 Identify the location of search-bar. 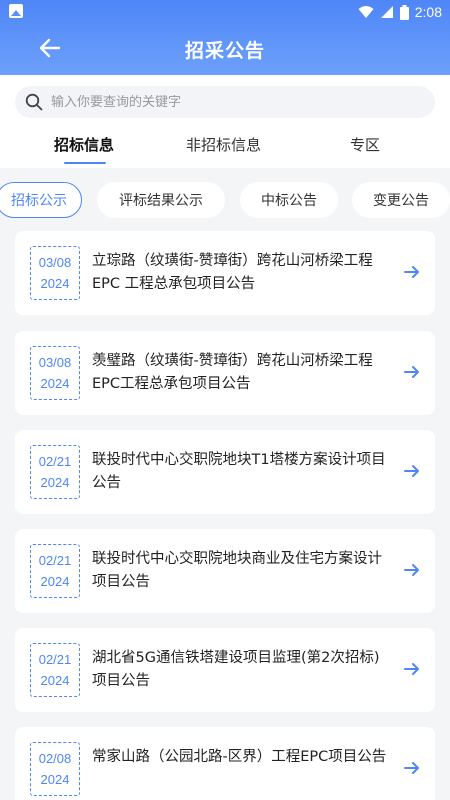
(225, 102).